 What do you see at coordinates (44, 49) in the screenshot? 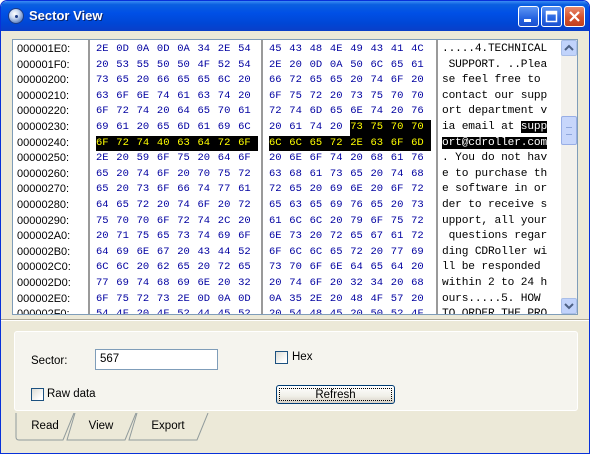
I see `address-row: 000001E0:` at bounding box center [44, 49].